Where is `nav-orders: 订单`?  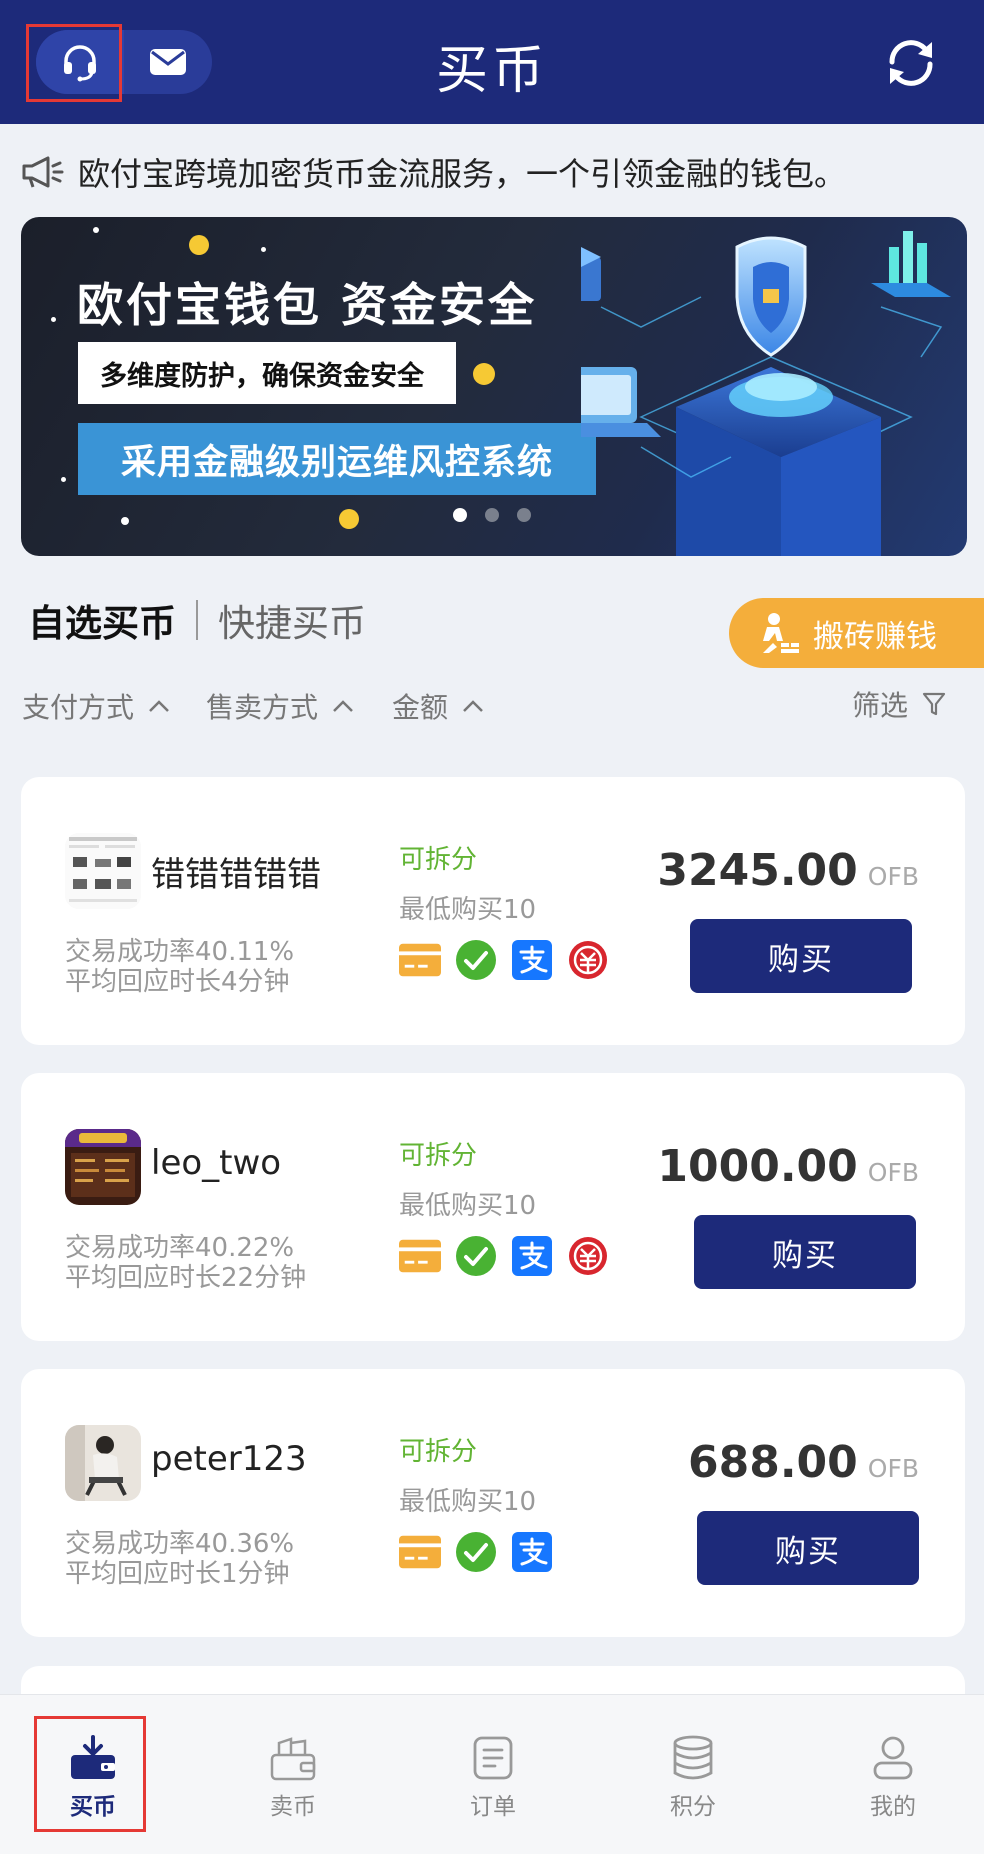 nav-orders: 订单 is located at coordinates (493, 1778).